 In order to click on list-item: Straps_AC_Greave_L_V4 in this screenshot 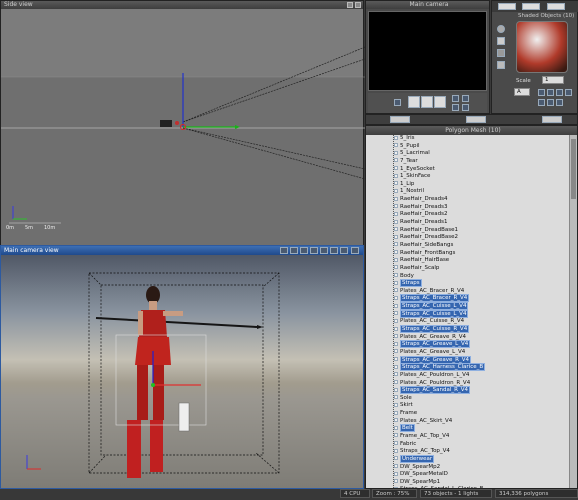, I will do `click(473, 344)`.